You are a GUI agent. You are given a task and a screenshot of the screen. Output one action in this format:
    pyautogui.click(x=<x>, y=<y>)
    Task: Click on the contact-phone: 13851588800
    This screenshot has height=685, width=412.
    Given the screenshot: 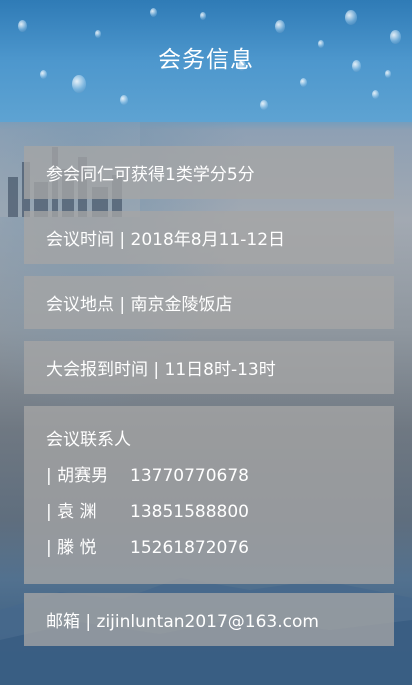 What is the action you would take?
    pyautogui.click(x=189, y=512)
    